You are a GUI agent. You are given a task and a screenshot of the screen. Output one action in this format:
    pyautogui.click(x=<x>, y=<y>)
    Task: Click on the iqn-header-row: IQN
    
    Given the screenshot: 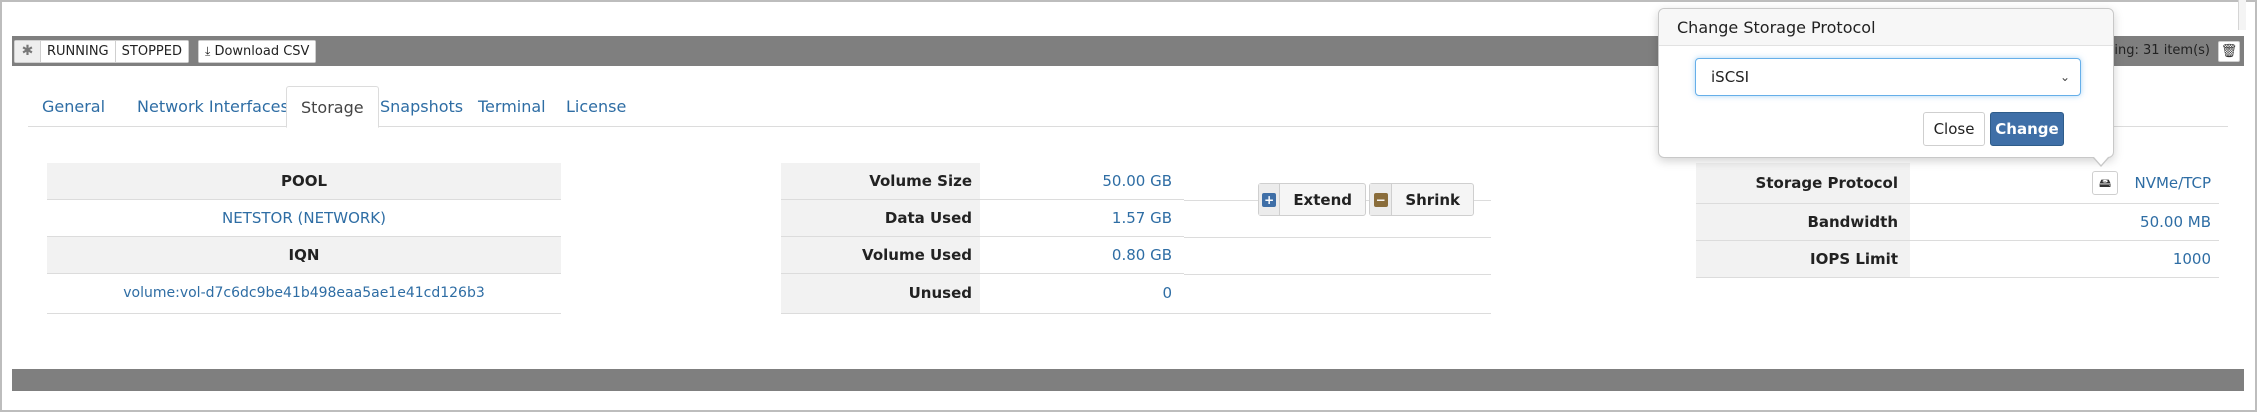 What is the action you would take?
    pyautogui.click(x=304, y=255)
    